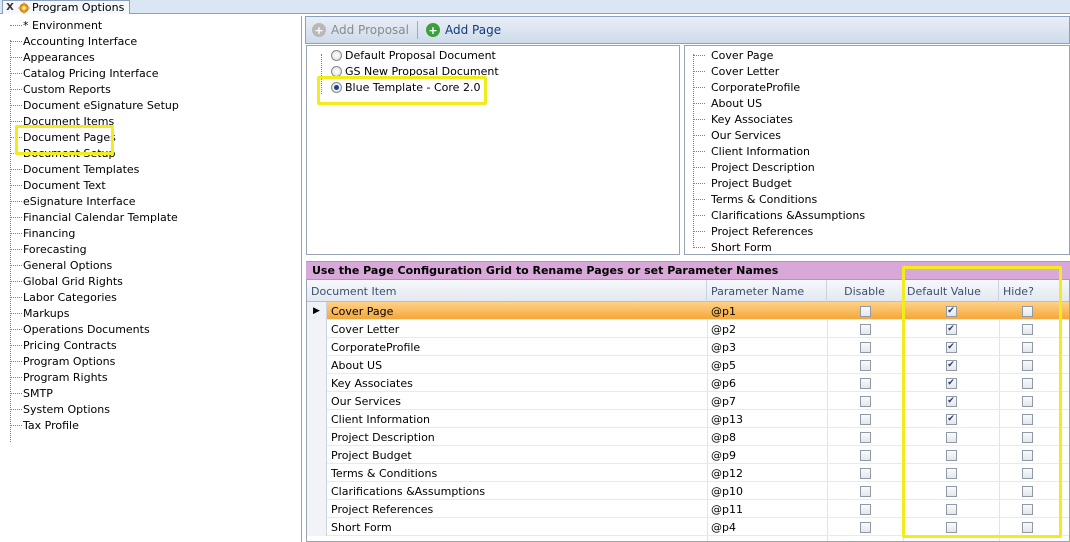  Describe the element at coordinates (413, 55) in the screenshot. I see `document-option: Default Proposal Document` at that location.